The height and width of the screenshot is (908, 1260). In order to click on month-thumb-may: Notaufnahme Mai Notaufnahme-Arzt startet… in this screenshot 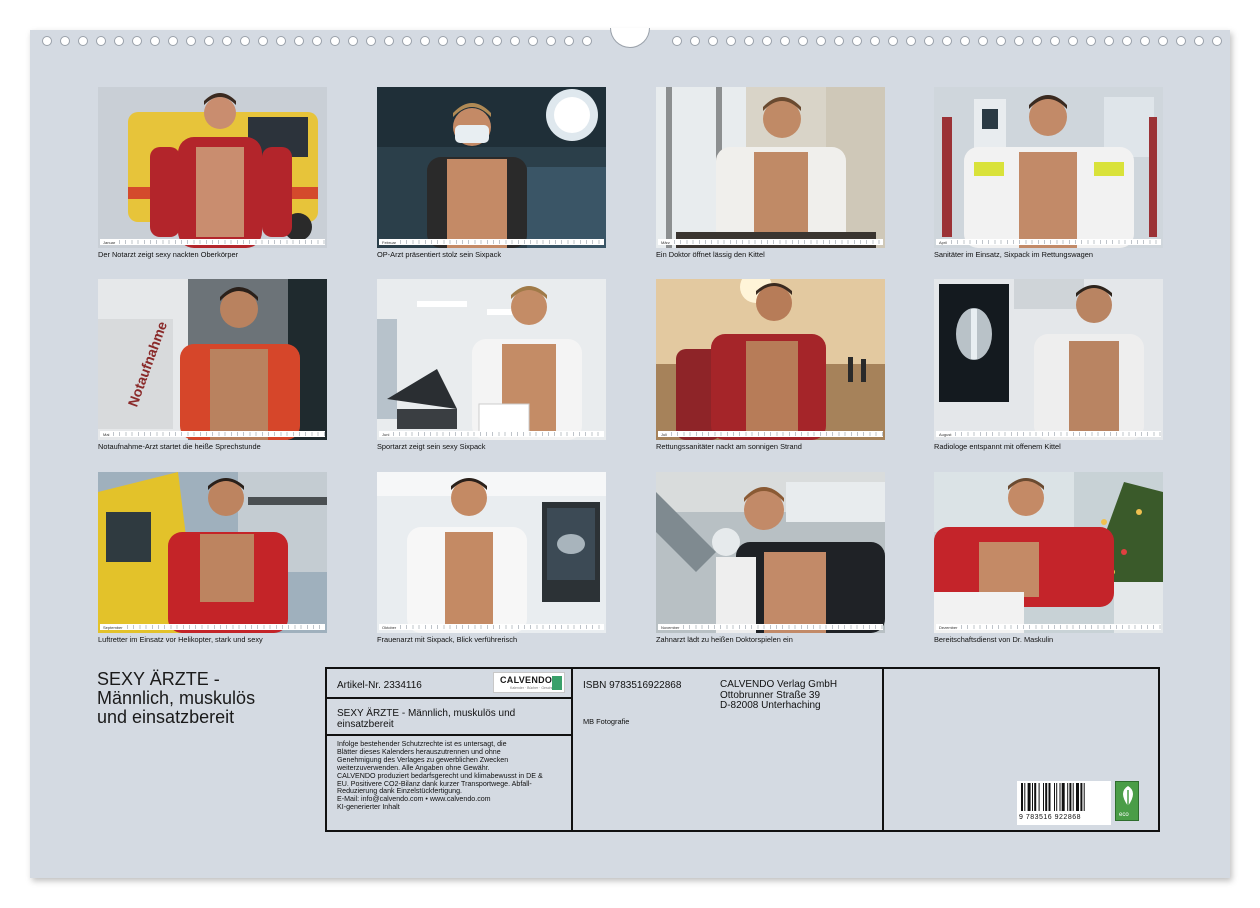, I will do `click(212, 365)`.